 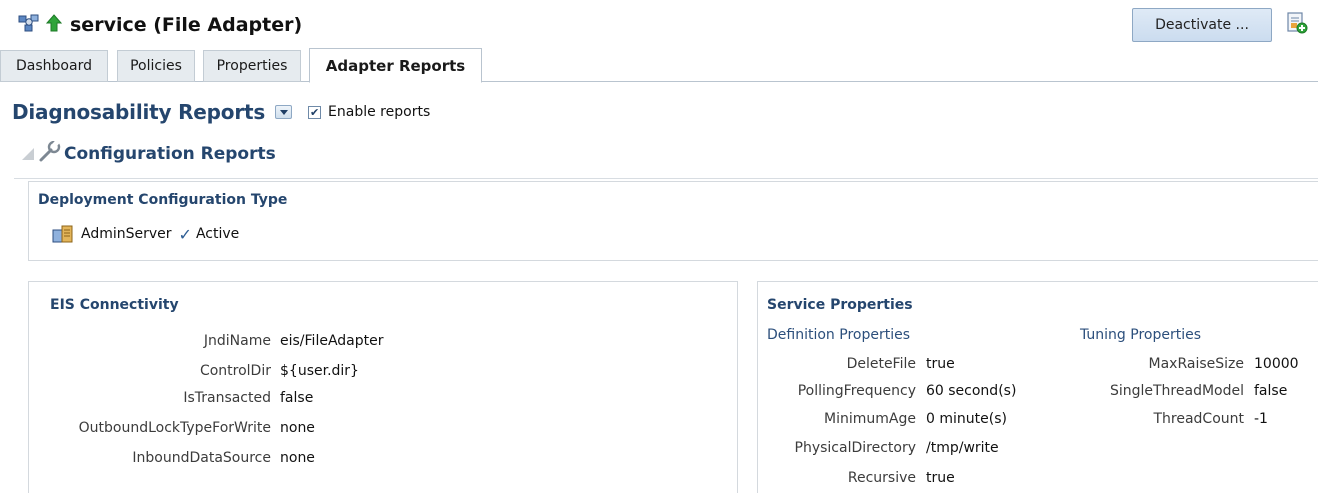 I want to click on tuning-properties-title: Tuning Properties, so click(x=1141, y=335).